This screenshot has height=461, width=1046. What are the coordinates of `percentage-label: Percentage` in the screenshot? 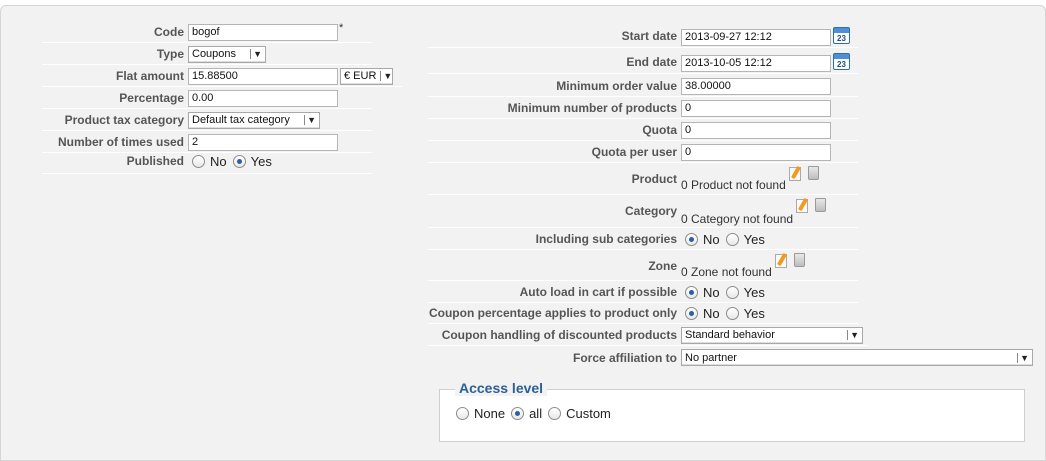 It's located at (151, 98).